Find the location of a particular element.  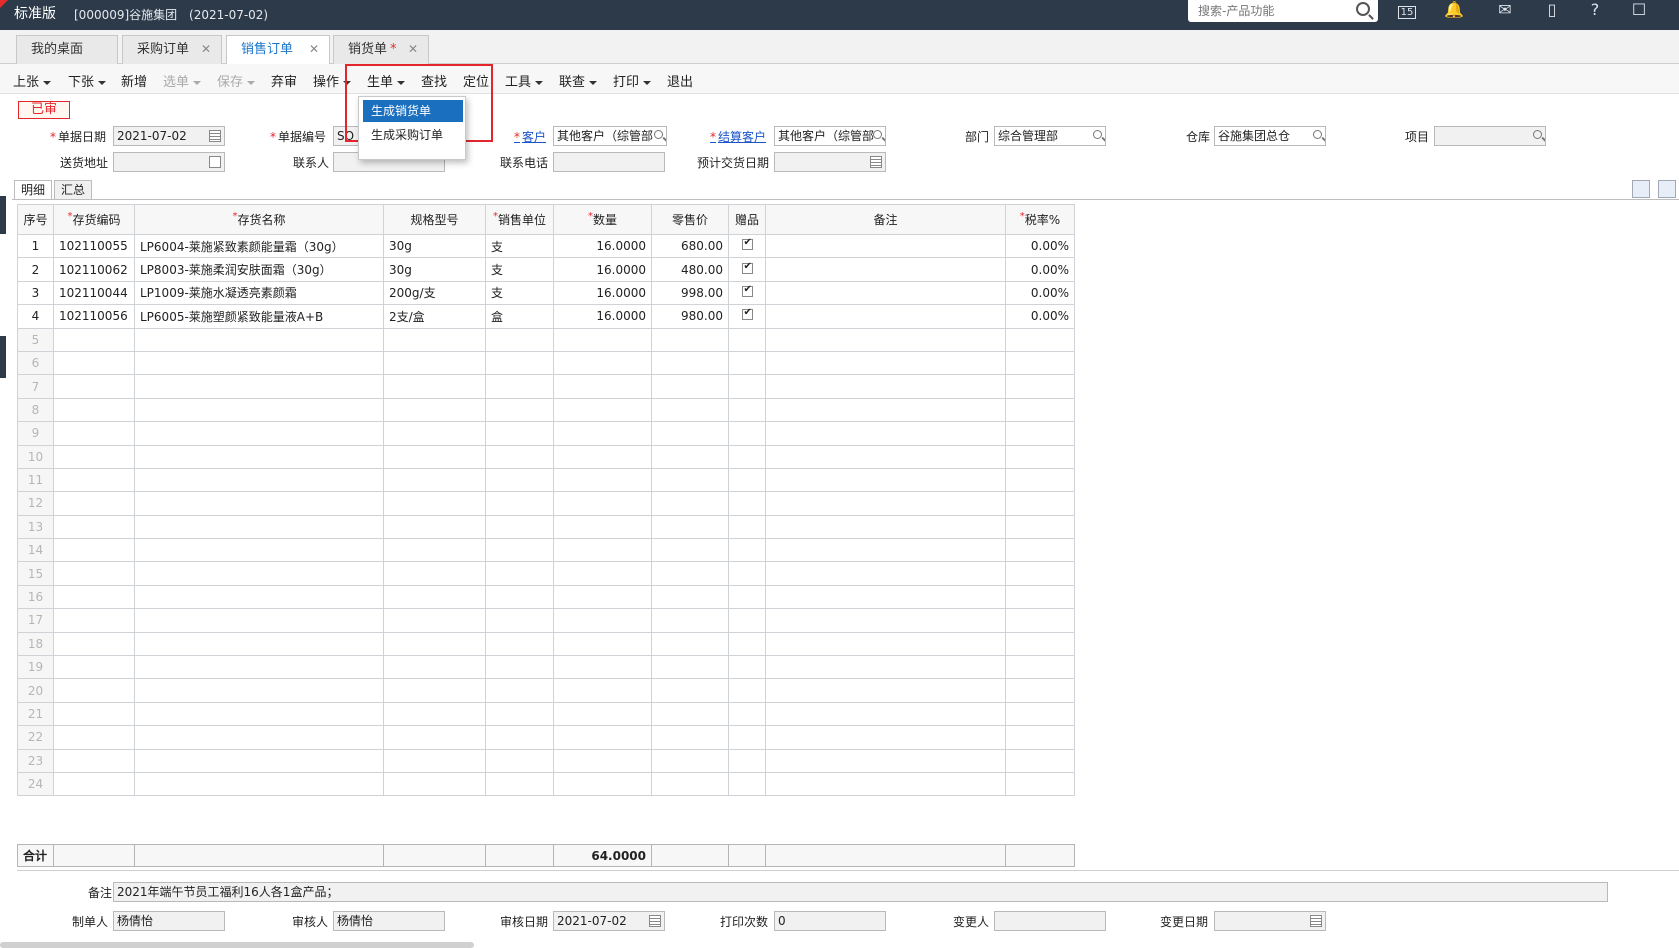

table-row: 17 is located at coordinates (546, 620).